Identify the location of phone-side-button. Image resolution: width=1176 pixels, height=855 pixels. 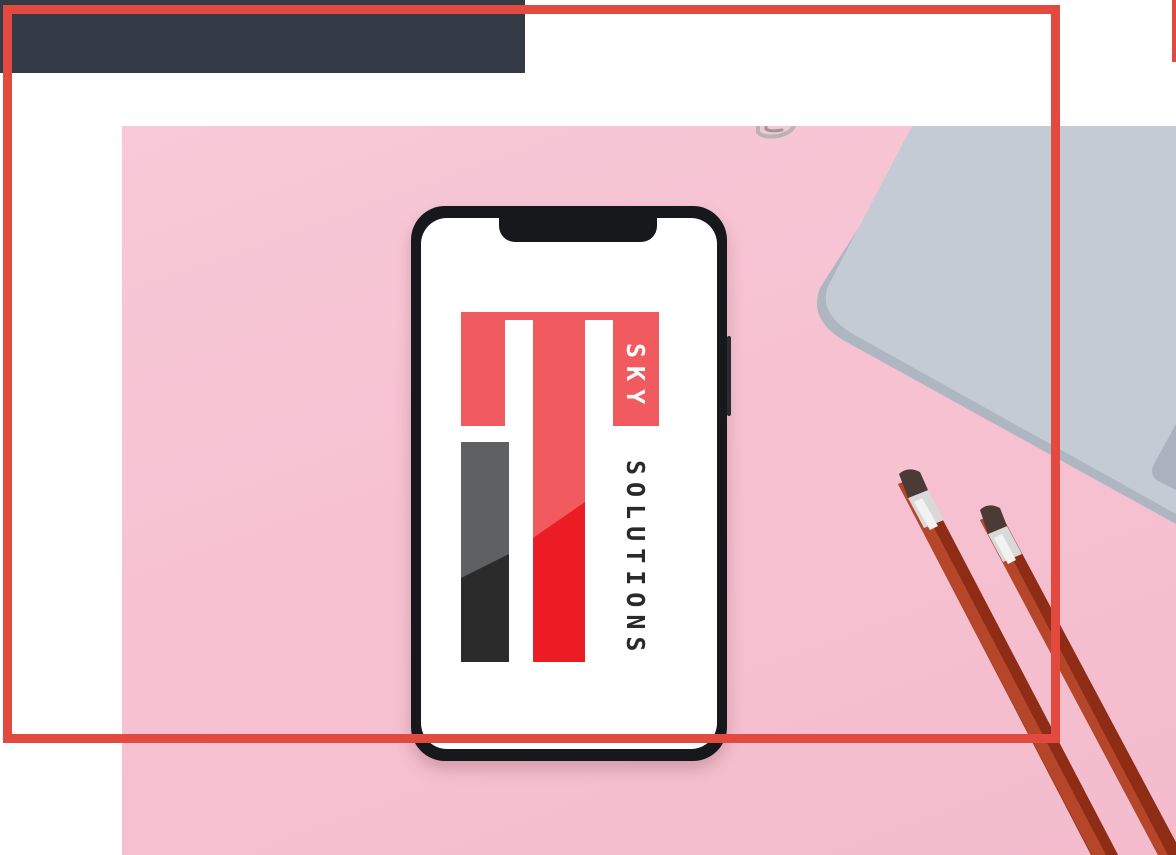
(729, 376).